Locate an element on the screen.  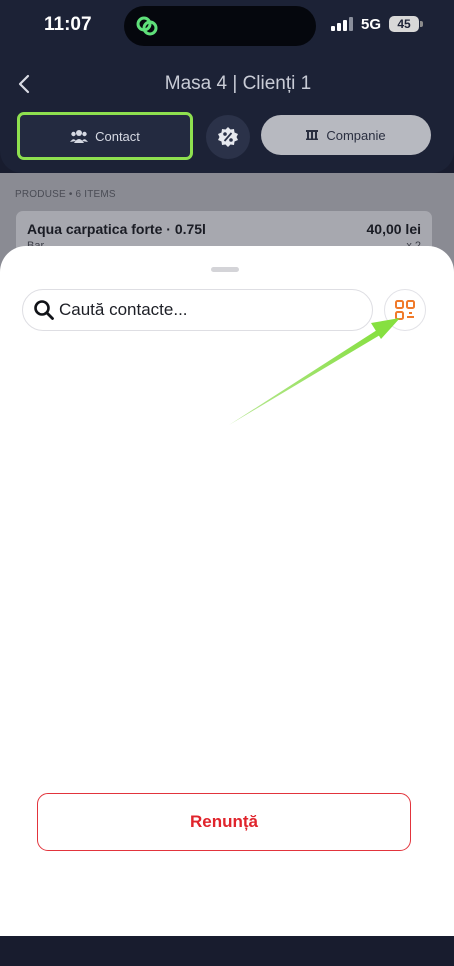
status-time: 11:07 is located at coordinates (68, 24).